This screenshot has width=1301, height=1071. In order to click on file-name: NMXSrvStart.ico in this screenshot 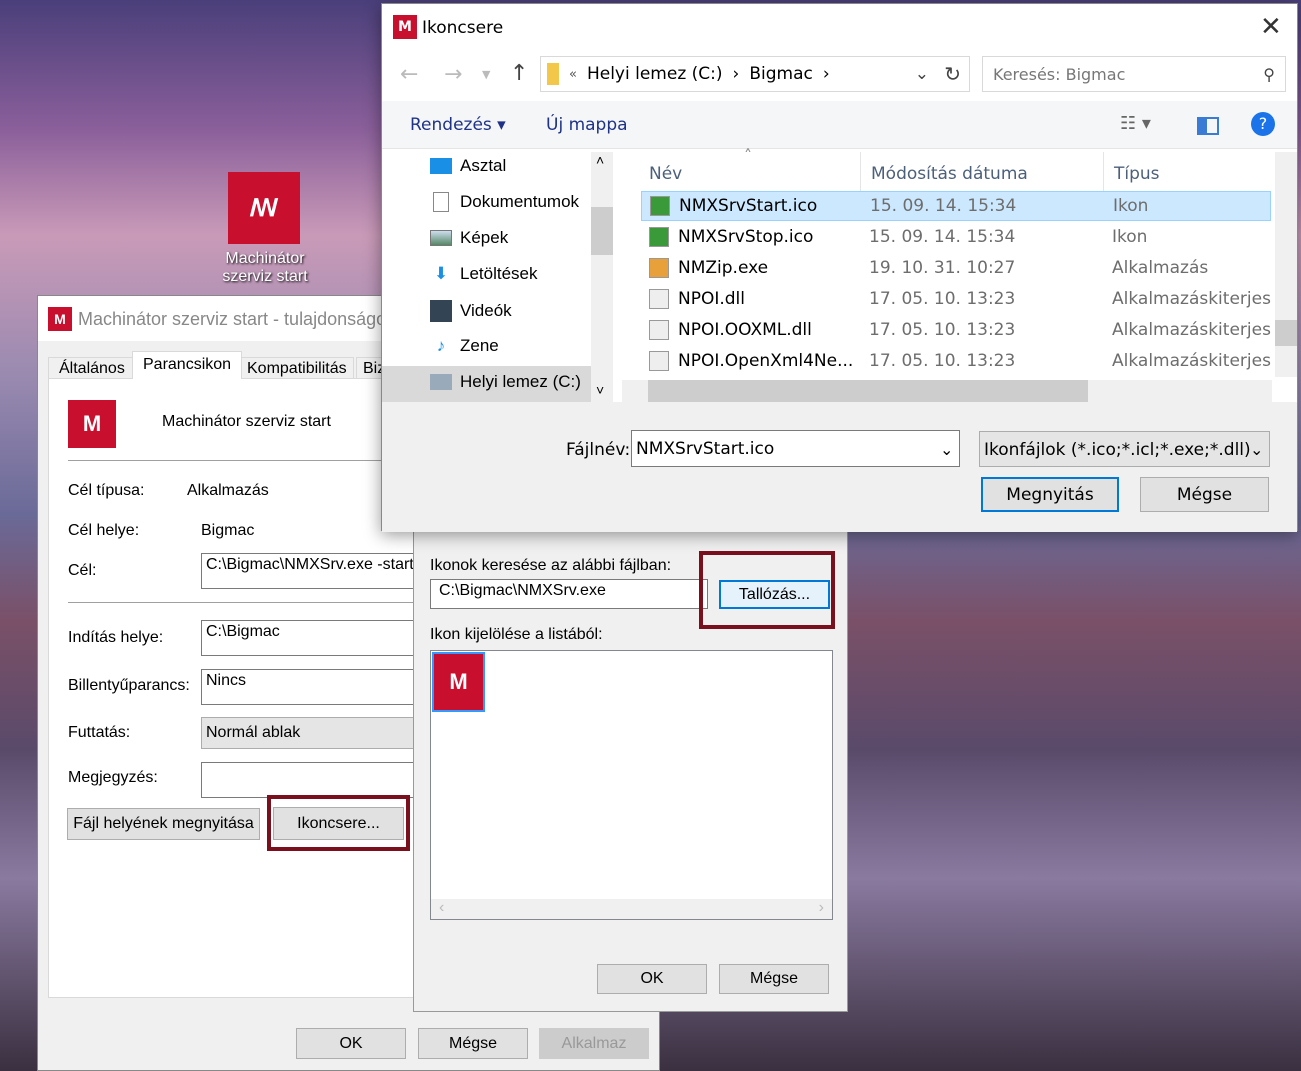, I will do `click(748, 206)`.